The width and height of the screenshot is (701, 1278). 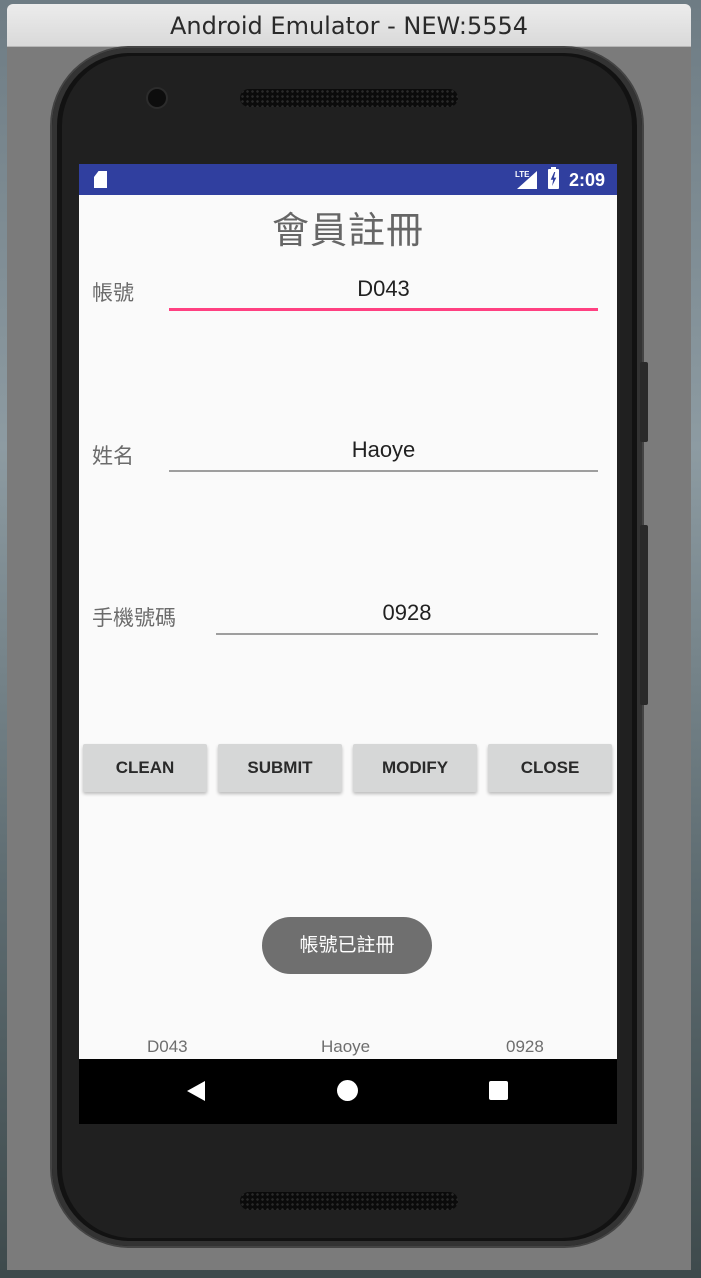 What do you see at coordinates (349, 98) in the screenshot?
I see `top-speaker` at bounding box center [349, 98].